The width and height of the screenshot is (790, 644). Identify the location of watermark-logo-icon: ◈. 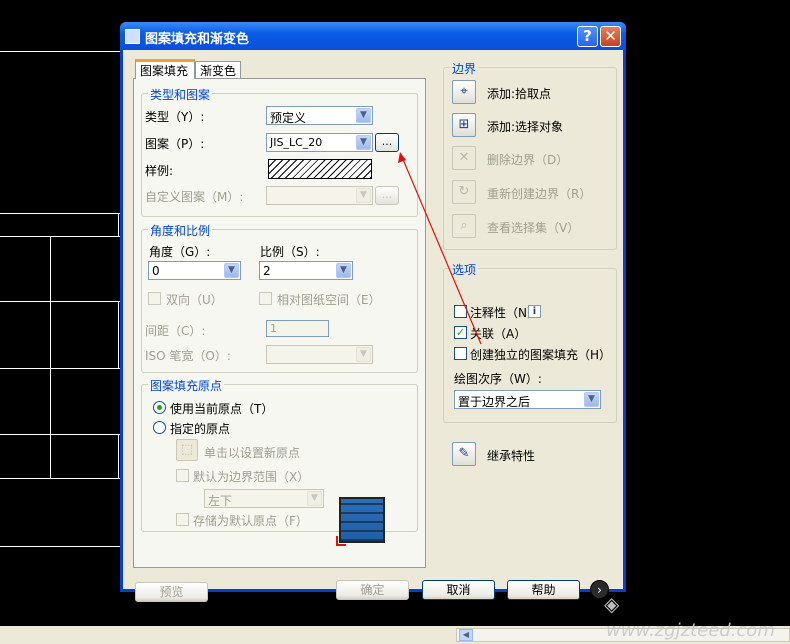
(612, 604).